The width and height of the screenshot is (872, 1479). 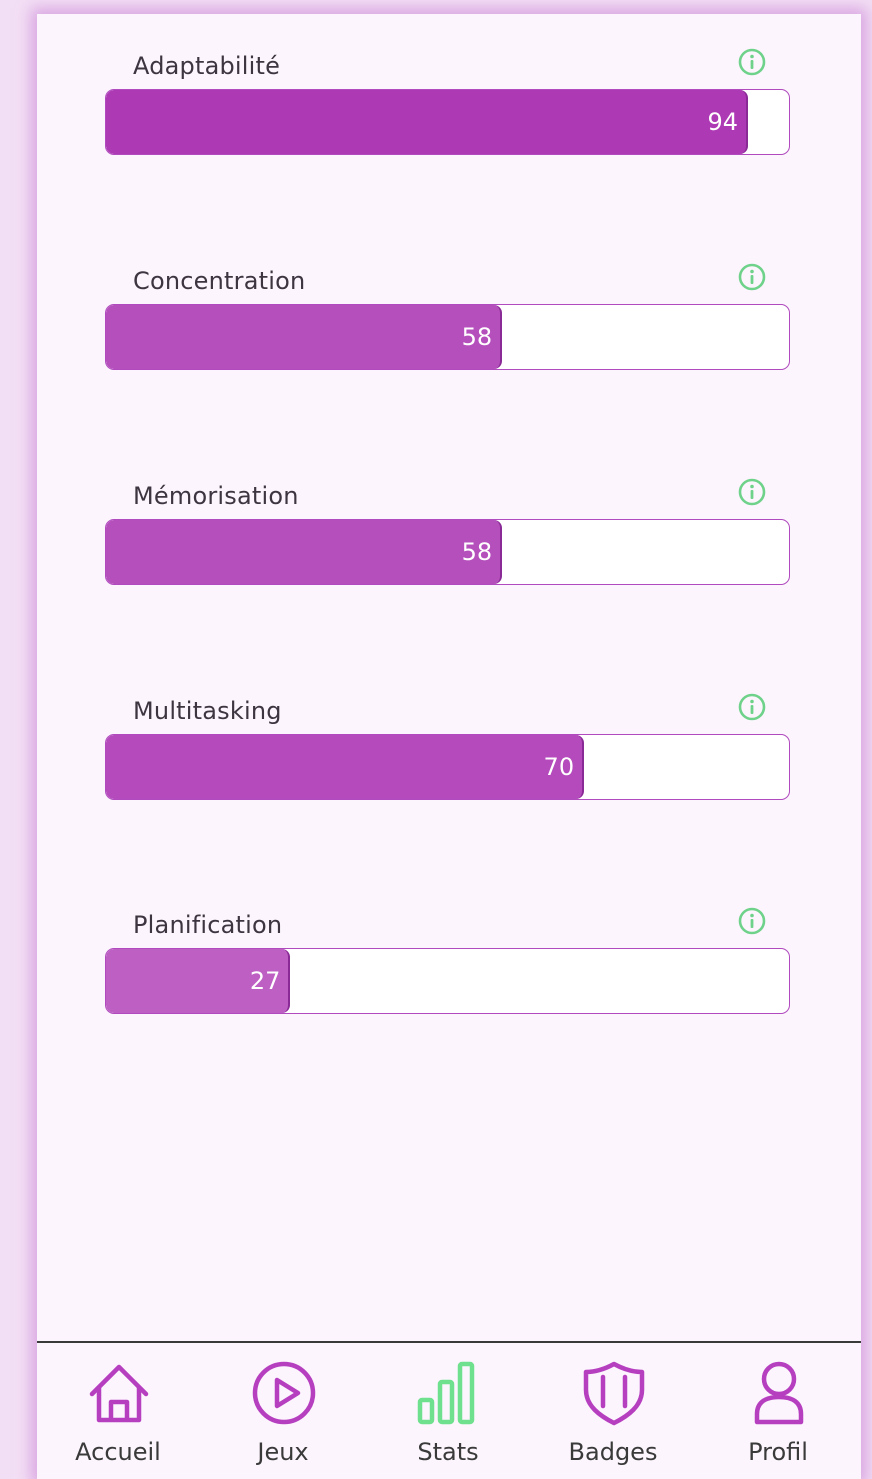 I want to click on progress-value: 70, so click(x=559, y=767).